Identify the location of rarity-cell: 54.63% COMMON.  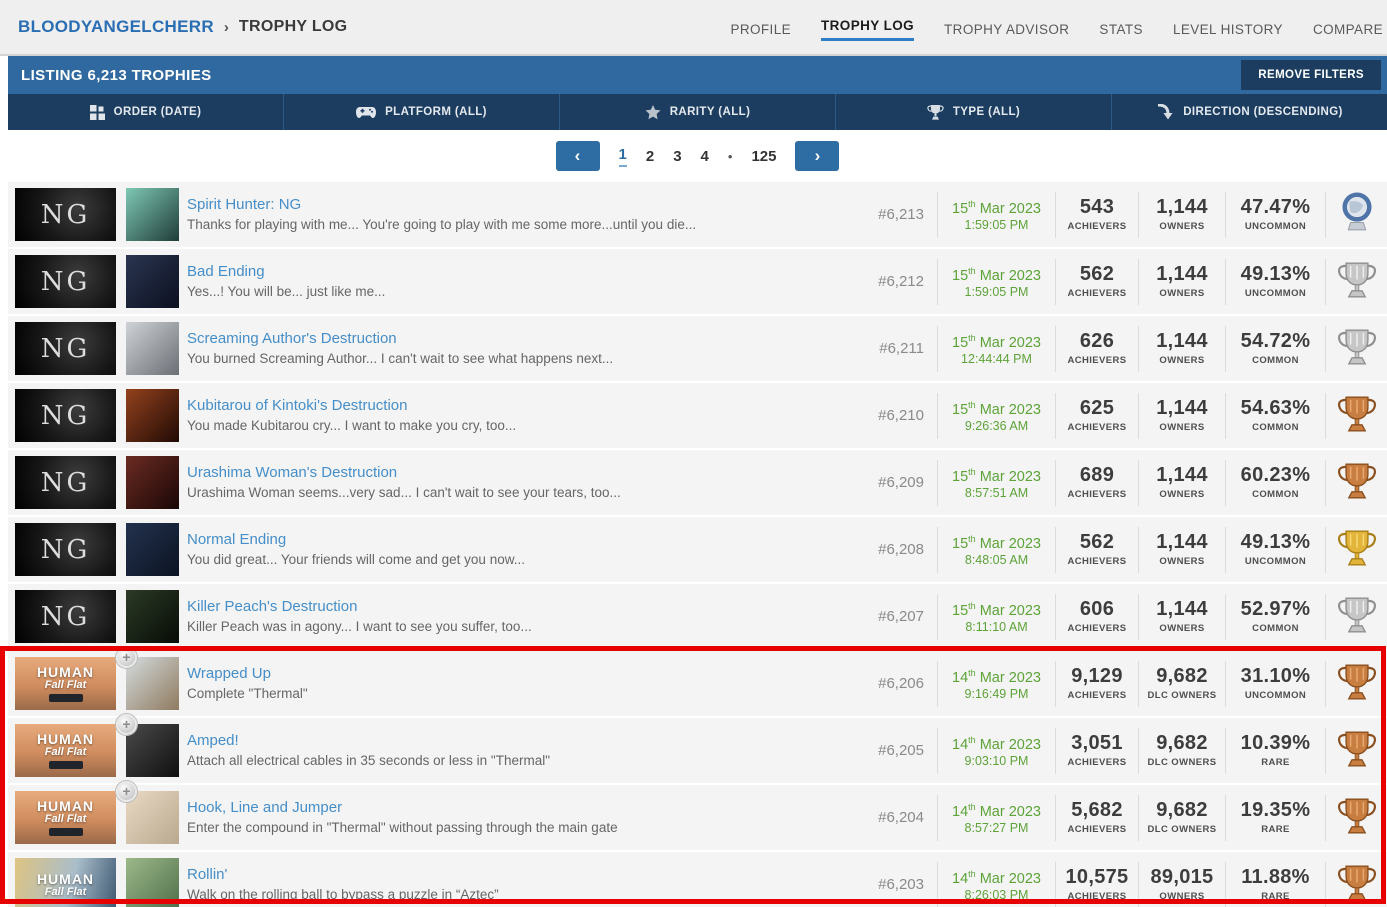
(1275, 415).